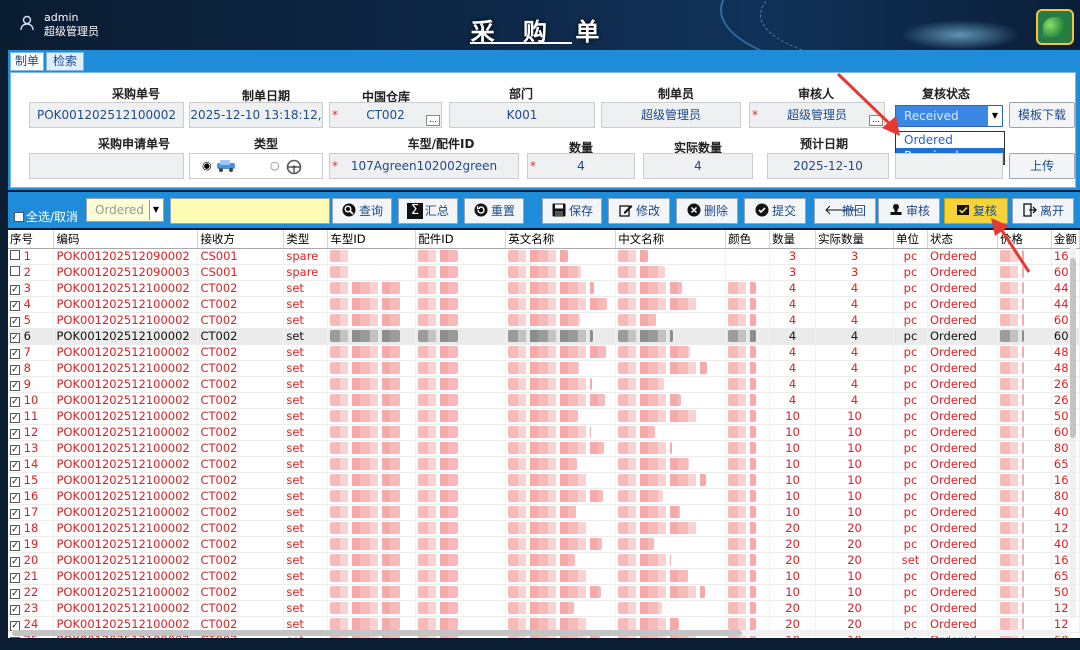  Describe the element at coordinates (31, 320) in the screenshot. I see `row-index-cell: ✓ 5` at that location.